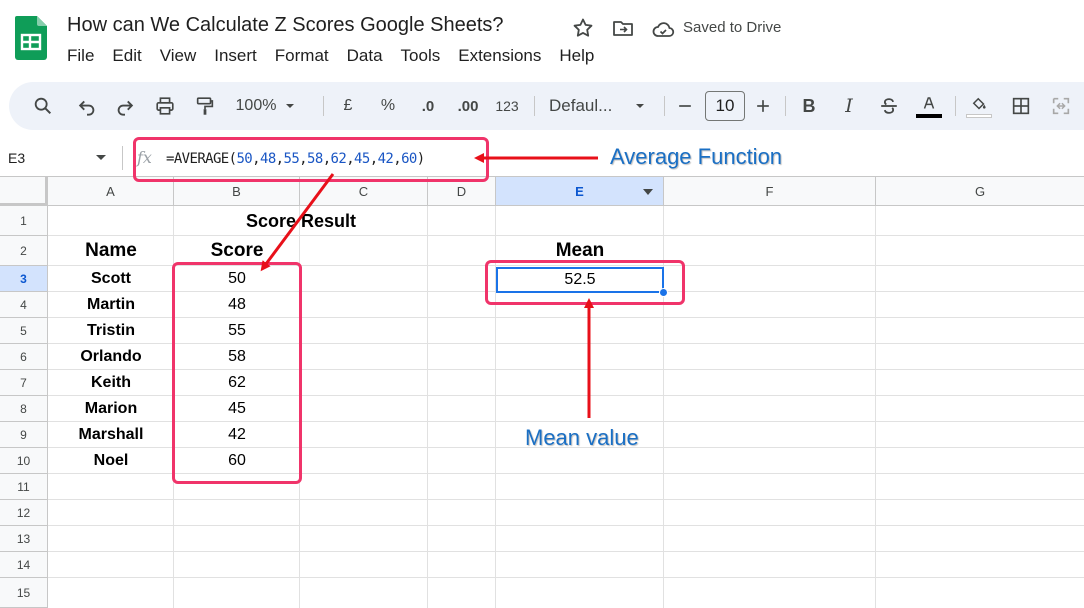 This screenshot has width=1084, height=608. Describe the element at coordinates (125, 106) in the screenshot. I see `redo-icon` at that location.